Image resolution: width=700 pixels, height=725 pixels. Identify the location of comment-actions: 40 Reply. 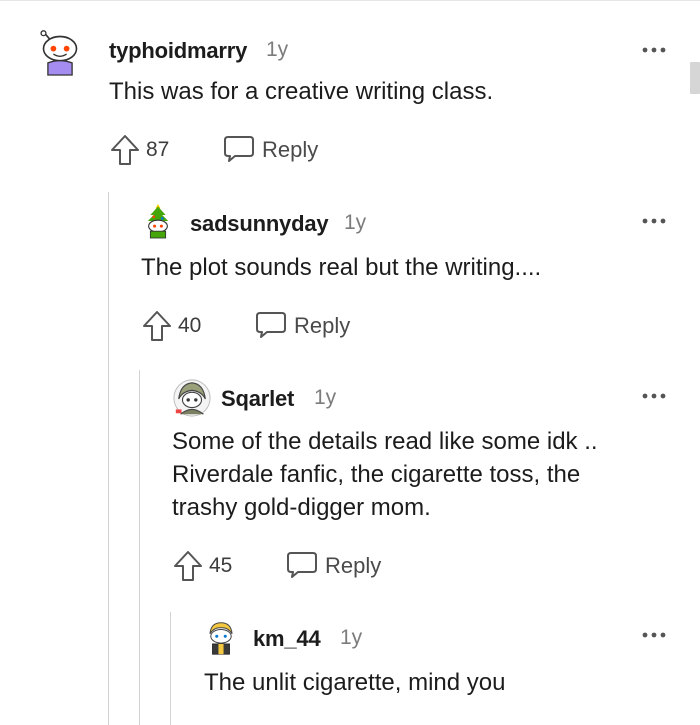
(291, 326).